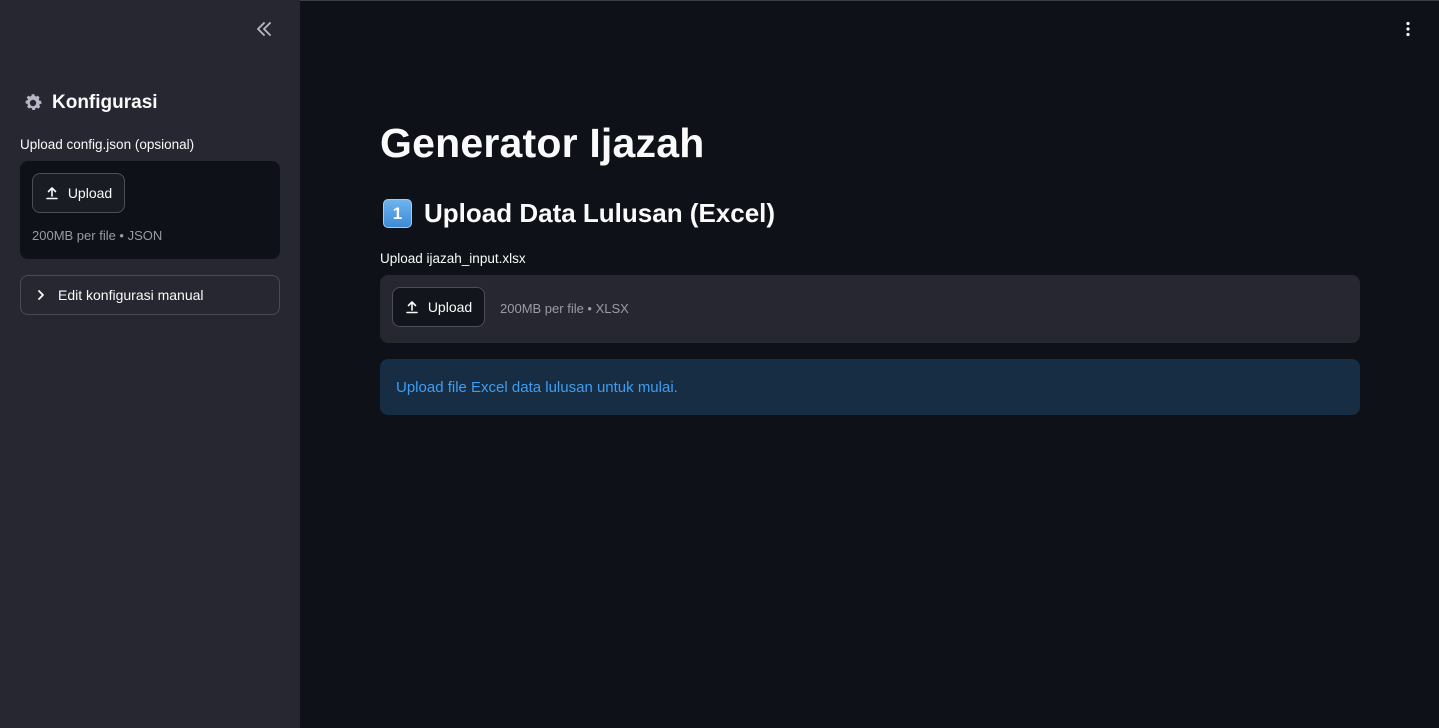 The image size is (1439, 728). I want to click on section-header: 1 Upload Data Lulusan (Excel), so click(579, 213).